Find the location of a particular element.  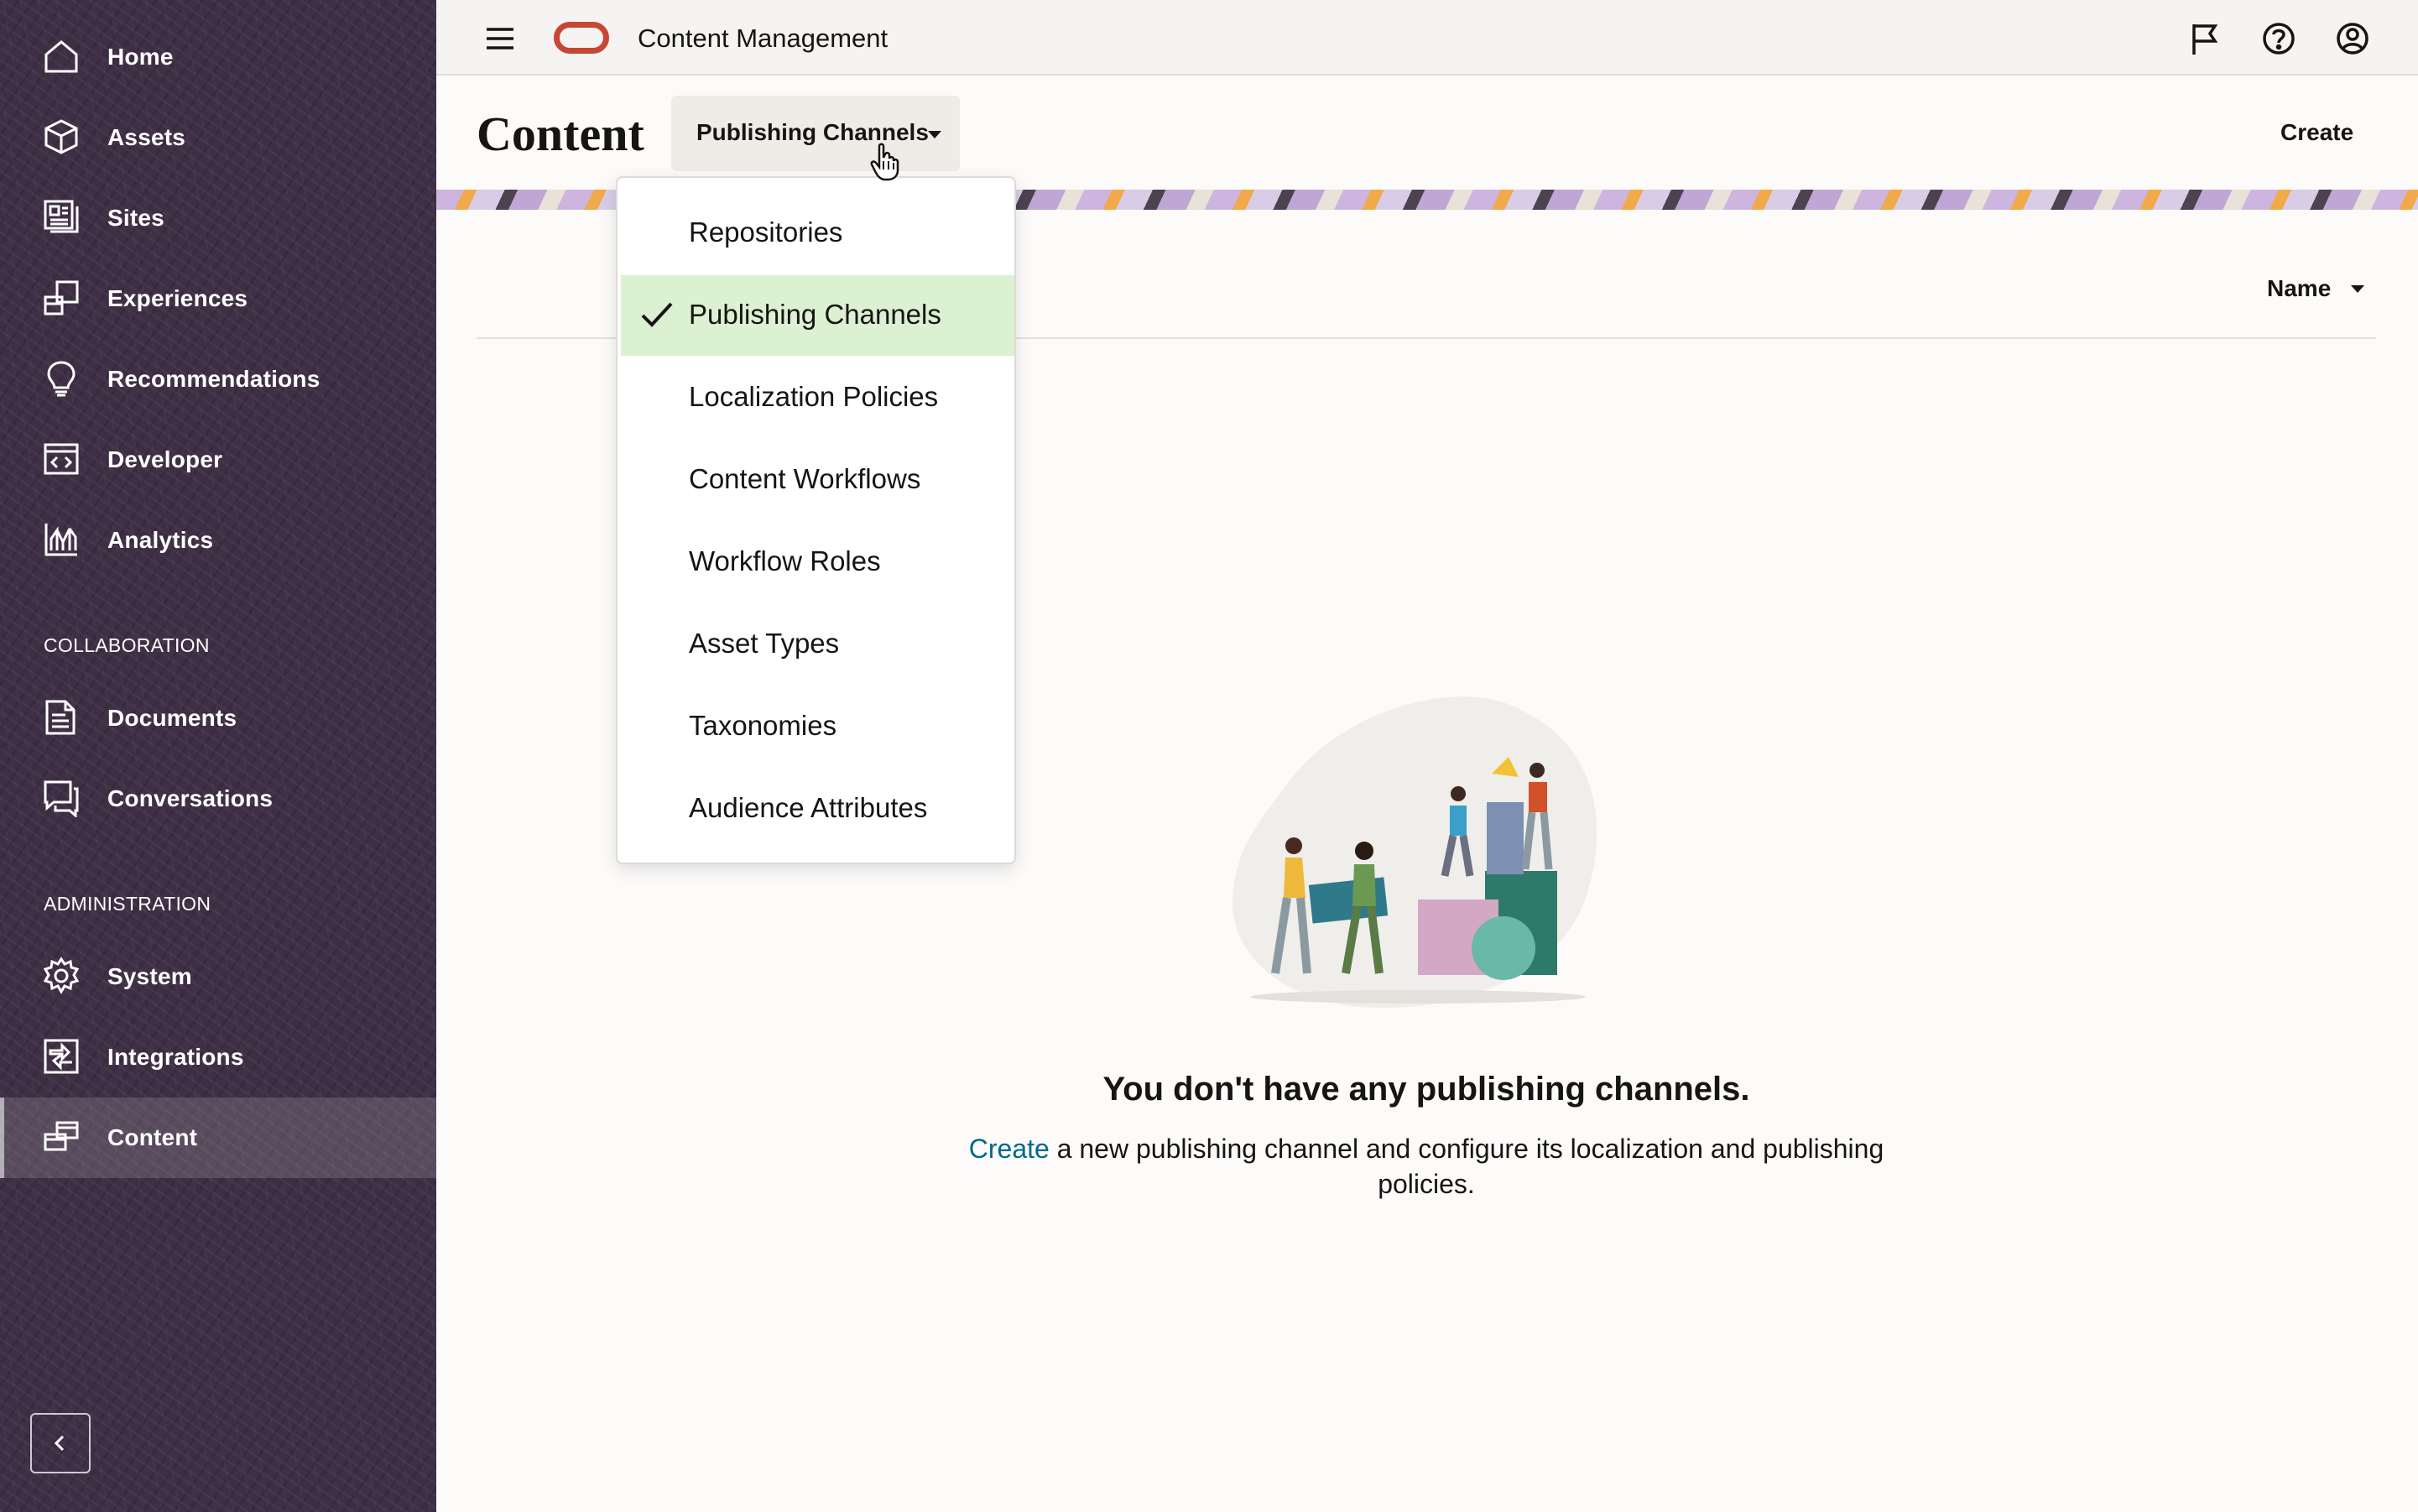

home-icon is located at coordinates (62, 57).